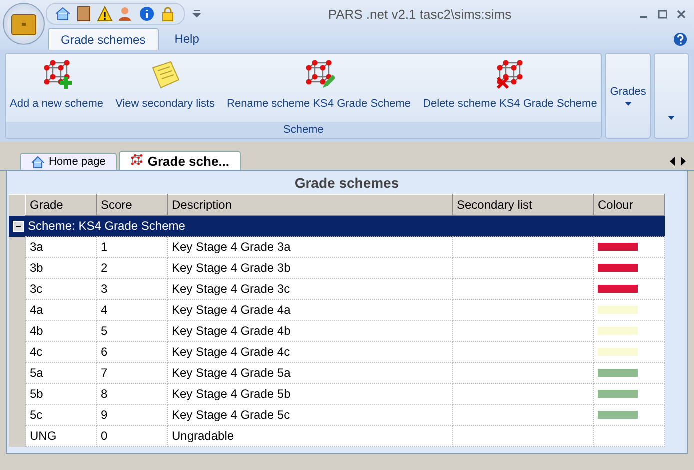 Image resolution: width=694 pixels, height=470 pixels. Describe the element at coordinates (61, 268) in the screenshot. I see `table-cell: 3b` at that location.